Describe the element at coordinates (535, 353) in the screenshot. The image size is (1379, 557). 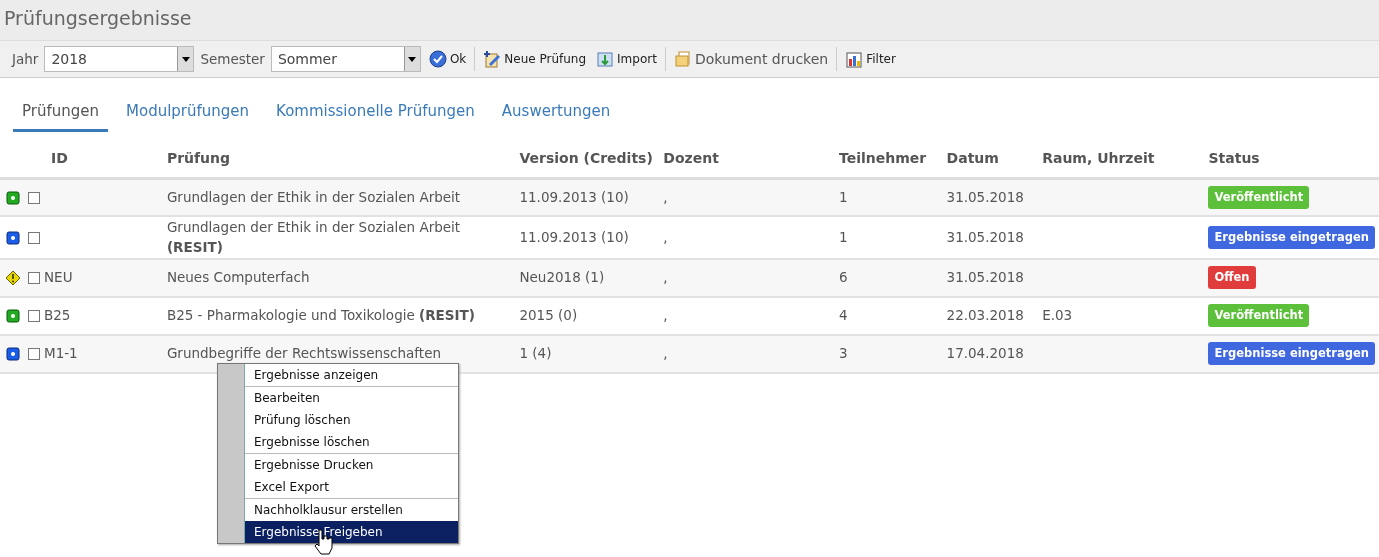
I see `version-text: 1 (4)` at that location.